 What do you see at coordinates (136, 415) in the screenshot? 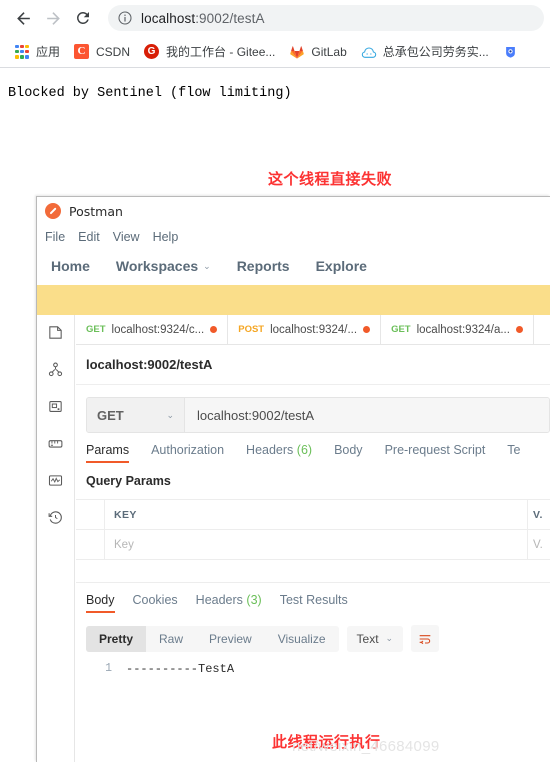
I see `method-select: GET ⌄` at bounding box center [136, 415].